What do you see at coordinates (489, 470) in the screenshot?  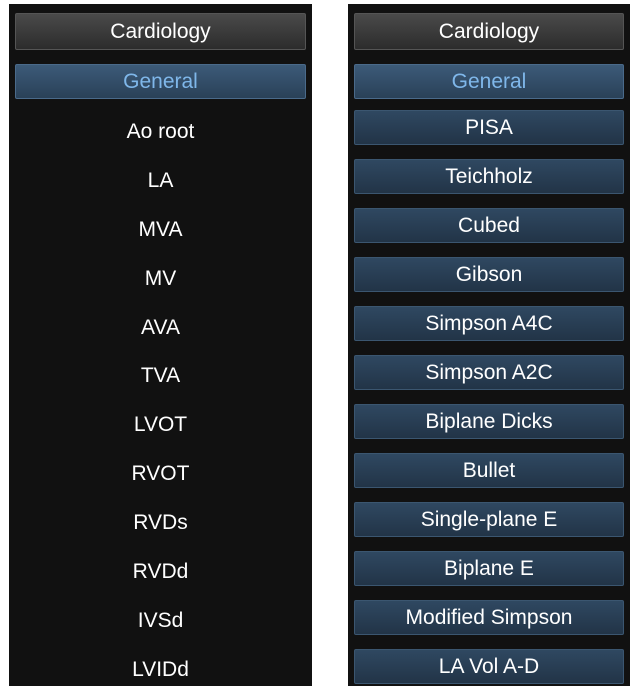 I see `bullet-button: Bullet` at bounding box center [489, 470].